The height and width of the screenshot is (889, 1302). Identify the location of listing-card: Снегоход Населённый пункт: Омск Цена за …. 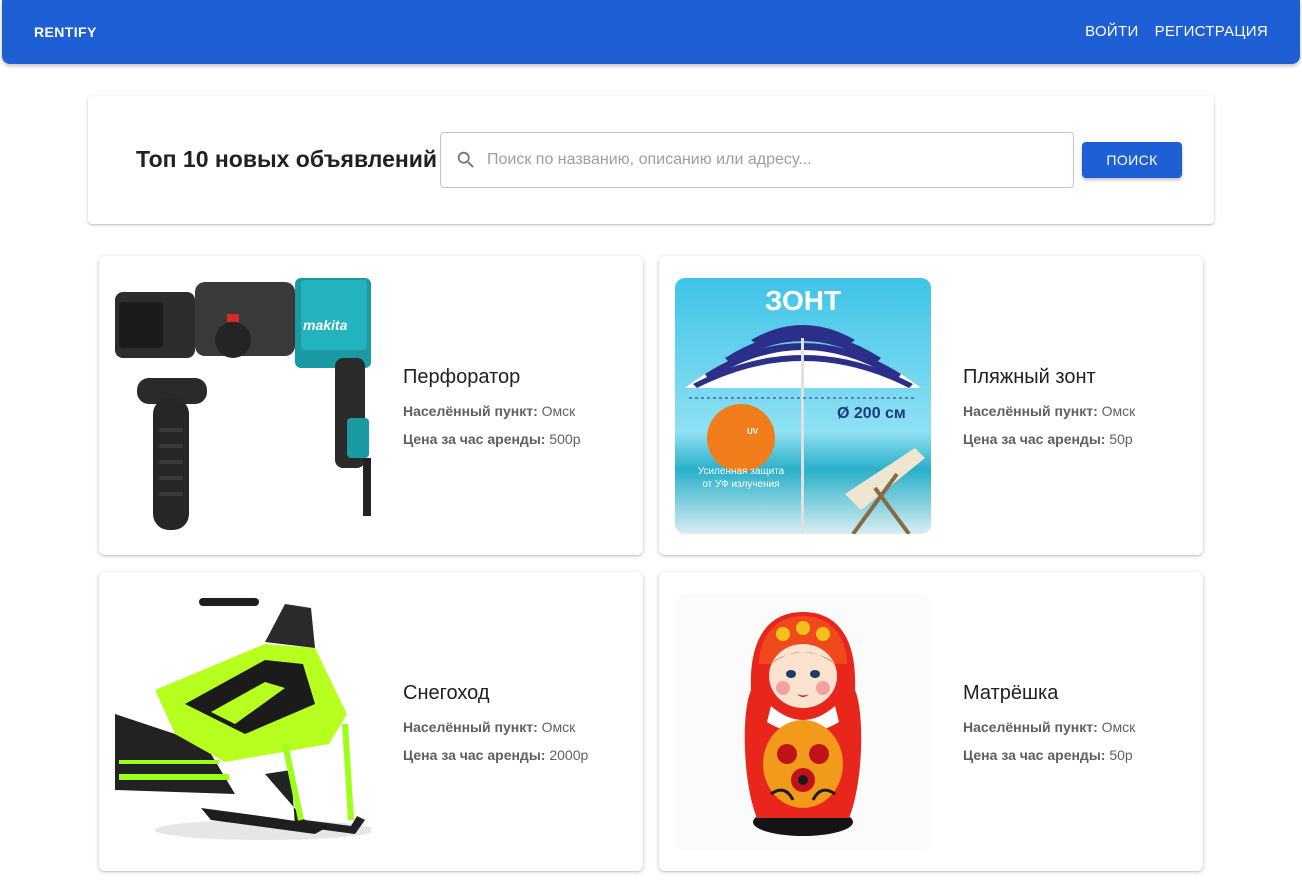
(371, 721).